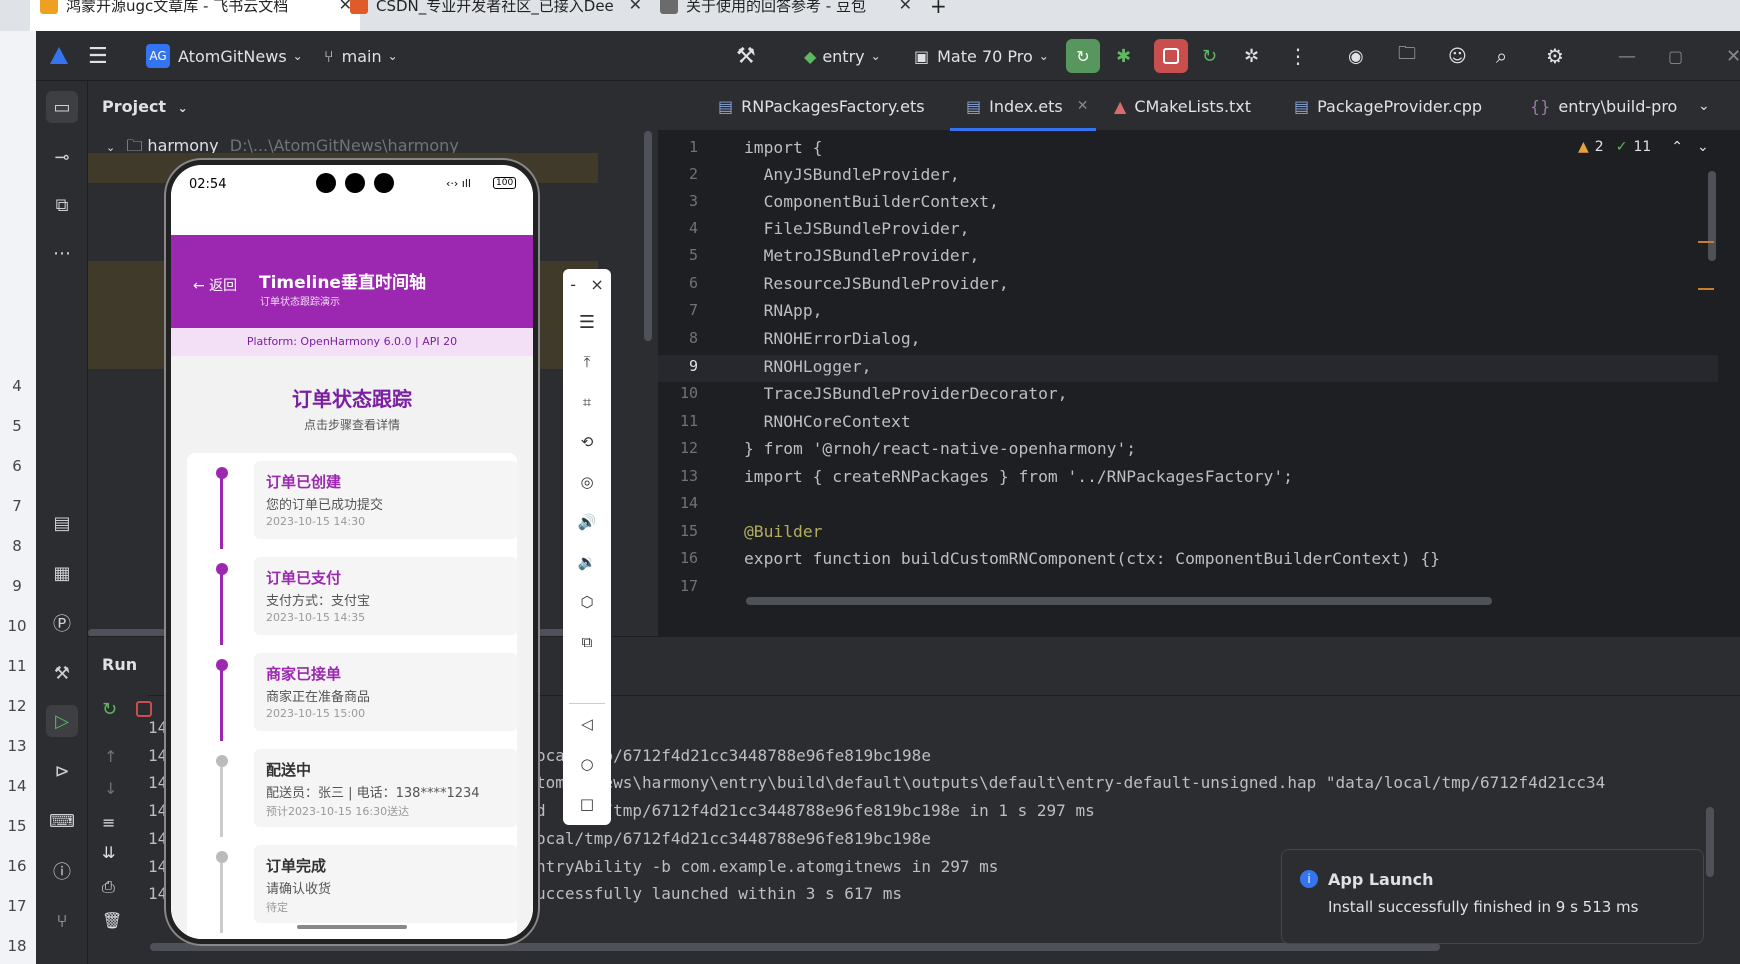  What do you see at coordinates (1618, 106) in the screenshot?
I see `tab-label: entry\build-pro` at bounding box center [1618, 106].